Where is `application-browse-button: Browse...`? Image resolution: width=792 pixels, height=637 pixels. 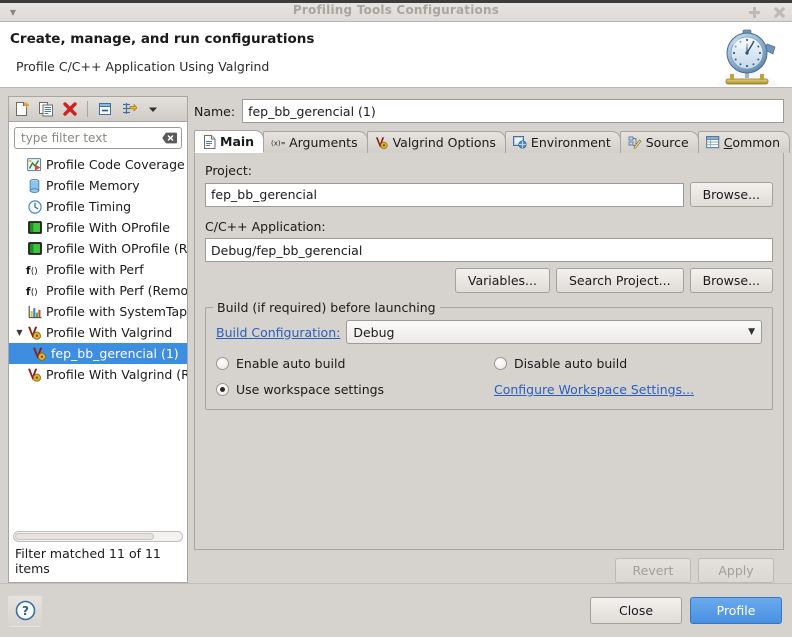 application-browse-button: Browse... is located at coordinates (731, 280).